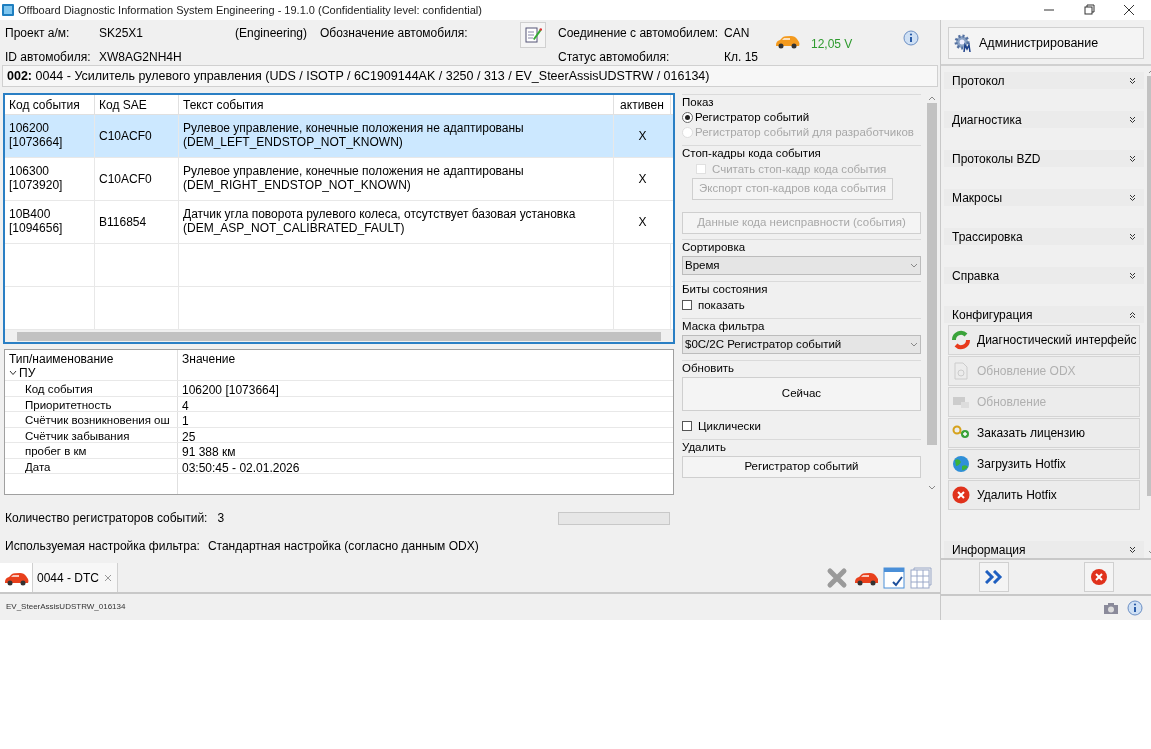  I want to click on group-label: Биты состояния, so click(725, 289).